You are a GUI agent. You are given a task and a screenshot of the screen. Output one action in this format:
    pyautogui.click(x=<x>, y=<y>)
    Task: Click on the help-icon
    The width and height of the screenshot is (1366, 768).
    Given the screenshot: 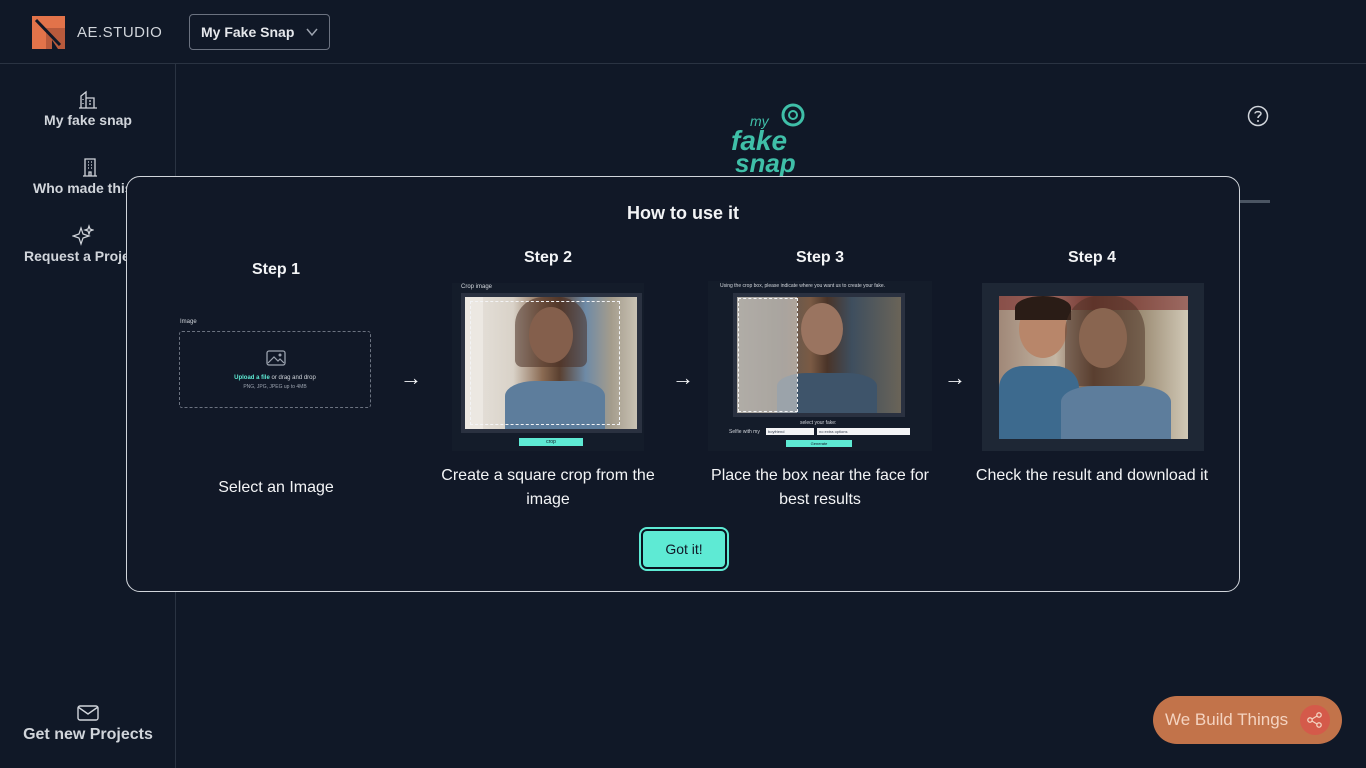 What is the action you would take?
    pyautogui.click(x=1258, y=116)
    